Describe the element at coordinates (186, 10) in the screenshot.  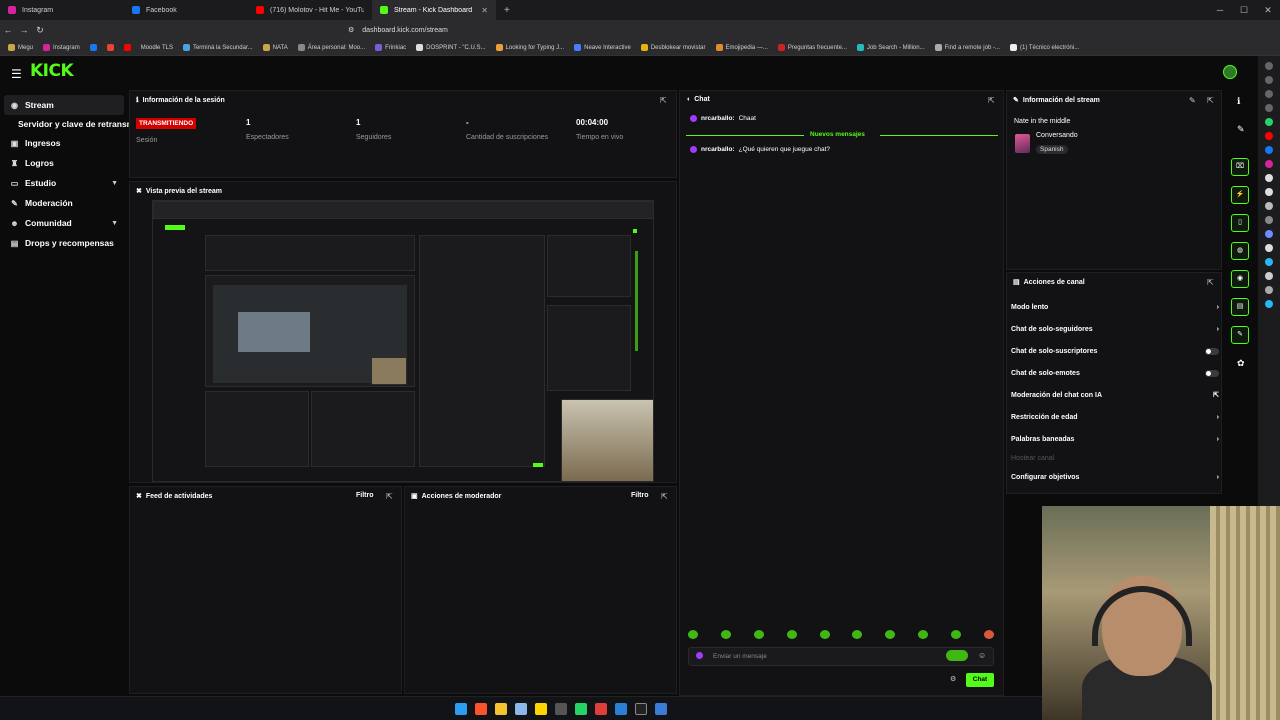
I see `browser-tab-facebook: Facebook` at that location.